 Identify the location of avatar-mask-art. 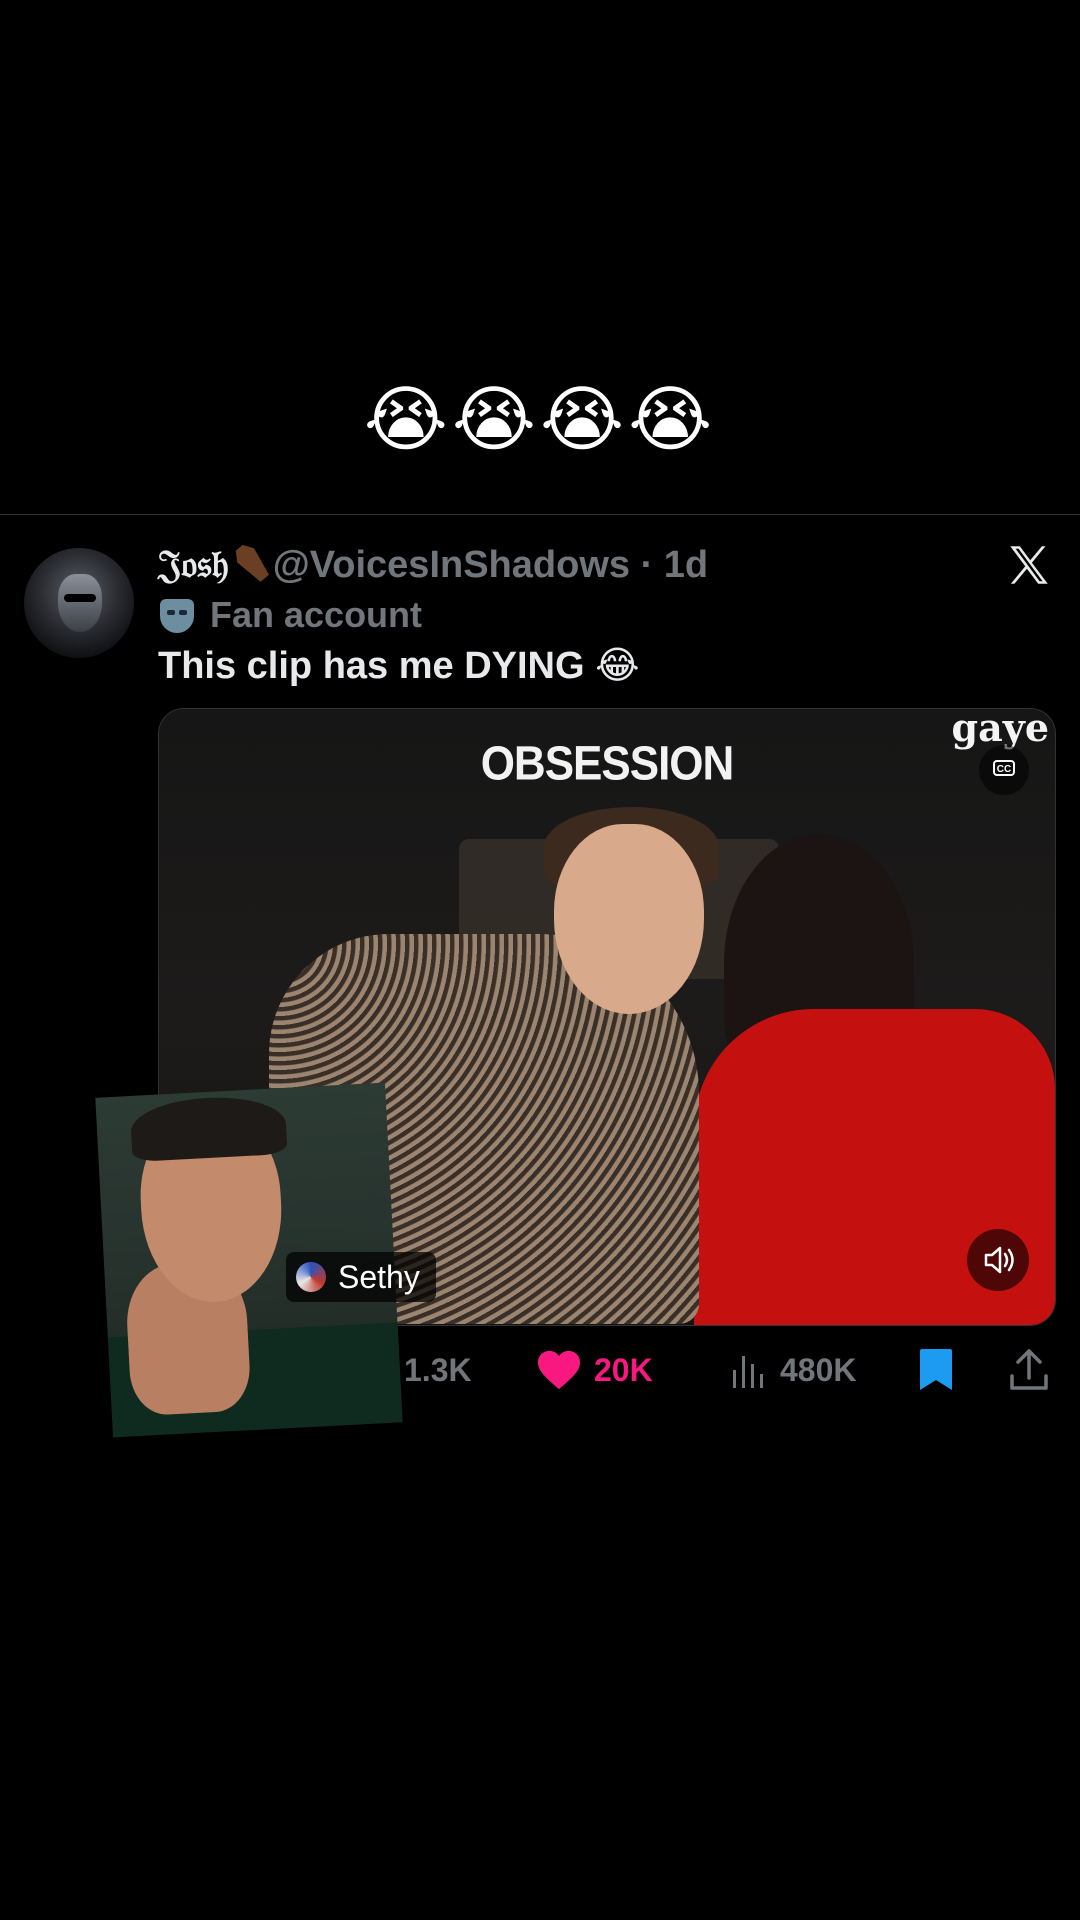
(80, 603).